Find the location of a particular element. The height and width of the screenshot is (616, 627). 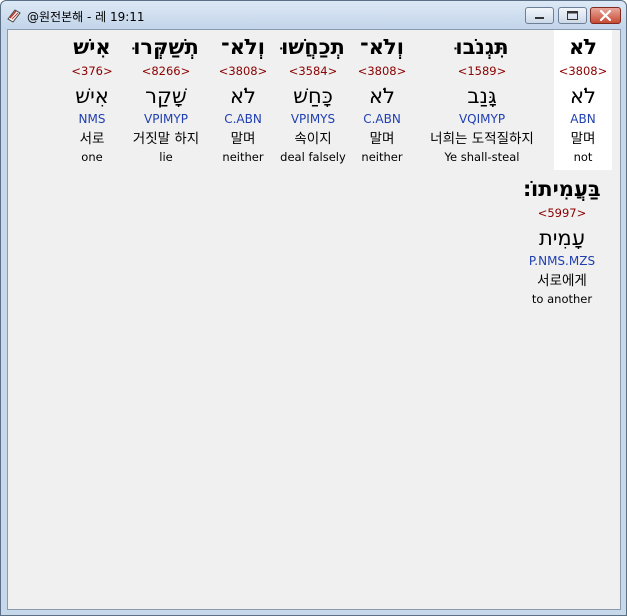

close-button is located at coordinates (605, 15).